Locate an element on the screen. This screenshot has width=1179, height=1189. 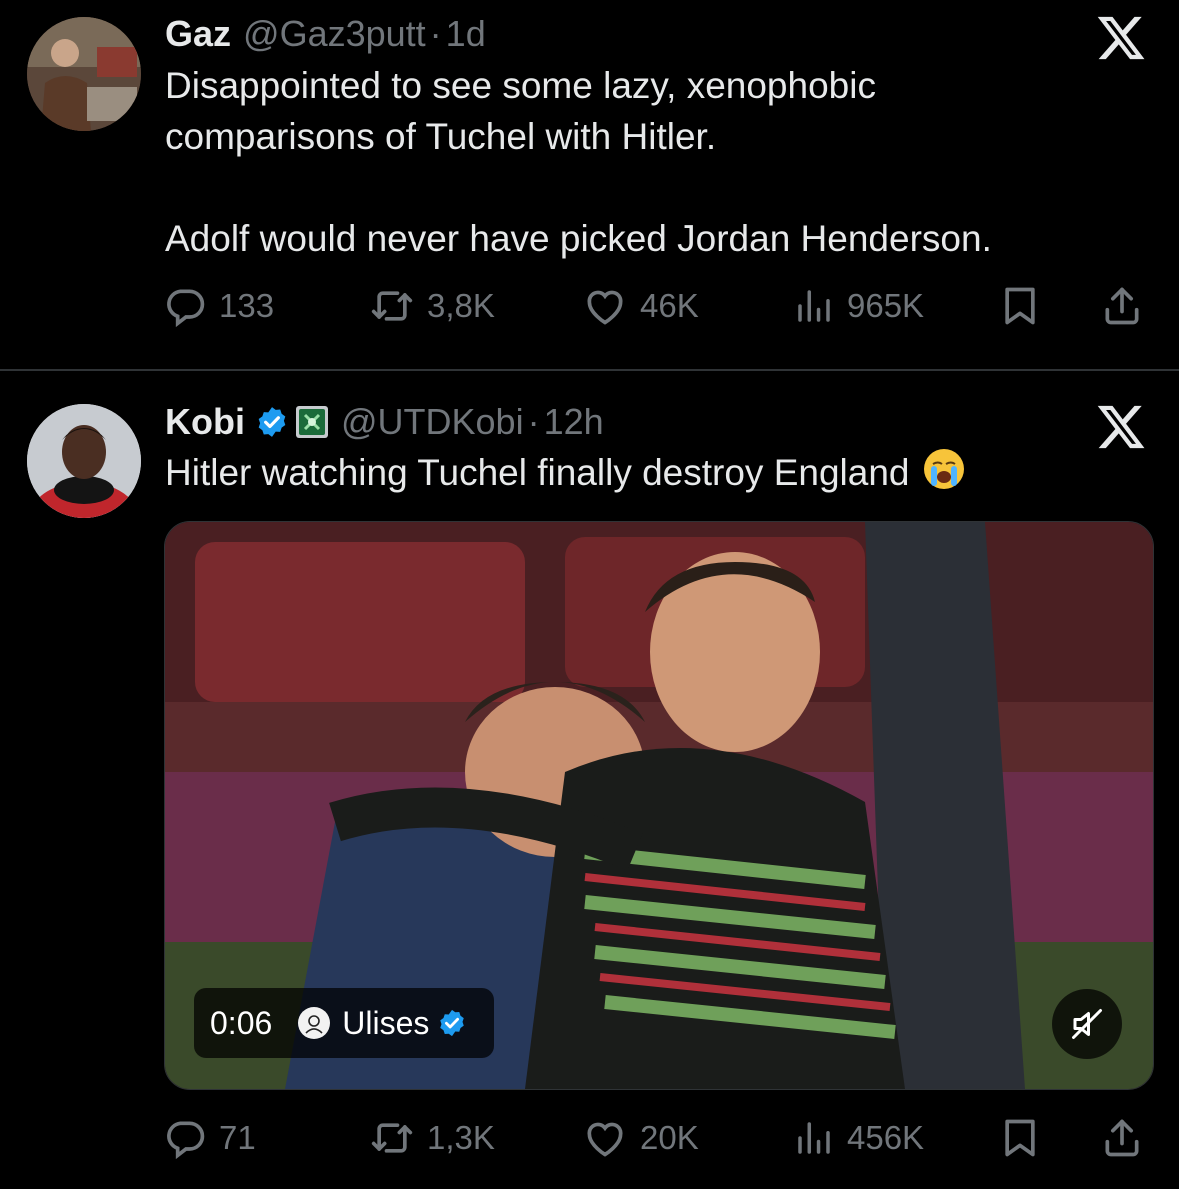
tweet-header: Gaz @Gaz3putt · 1d is located at coordinates (325, 34).